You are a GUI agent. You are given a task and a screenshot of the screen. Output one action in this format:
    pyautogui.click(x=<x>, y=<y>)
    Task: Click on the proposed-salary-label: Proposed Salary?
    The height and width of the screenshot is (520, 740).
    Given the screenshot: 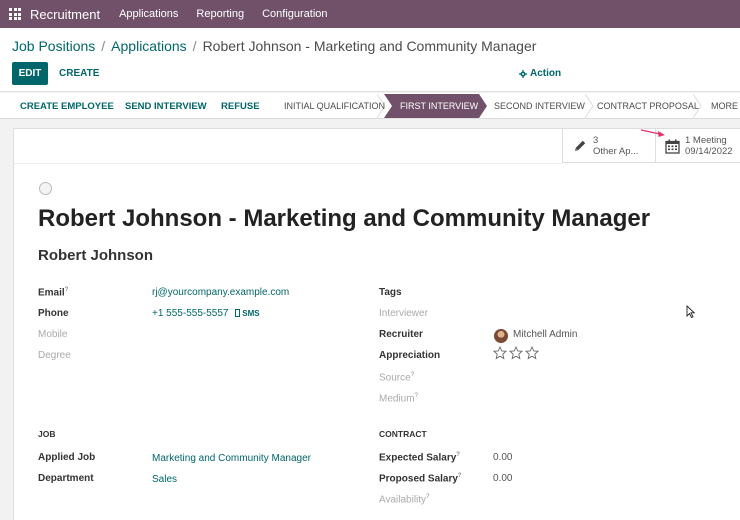 What is the action you would take?
    pyautogui.click(x=420, y=479)
    